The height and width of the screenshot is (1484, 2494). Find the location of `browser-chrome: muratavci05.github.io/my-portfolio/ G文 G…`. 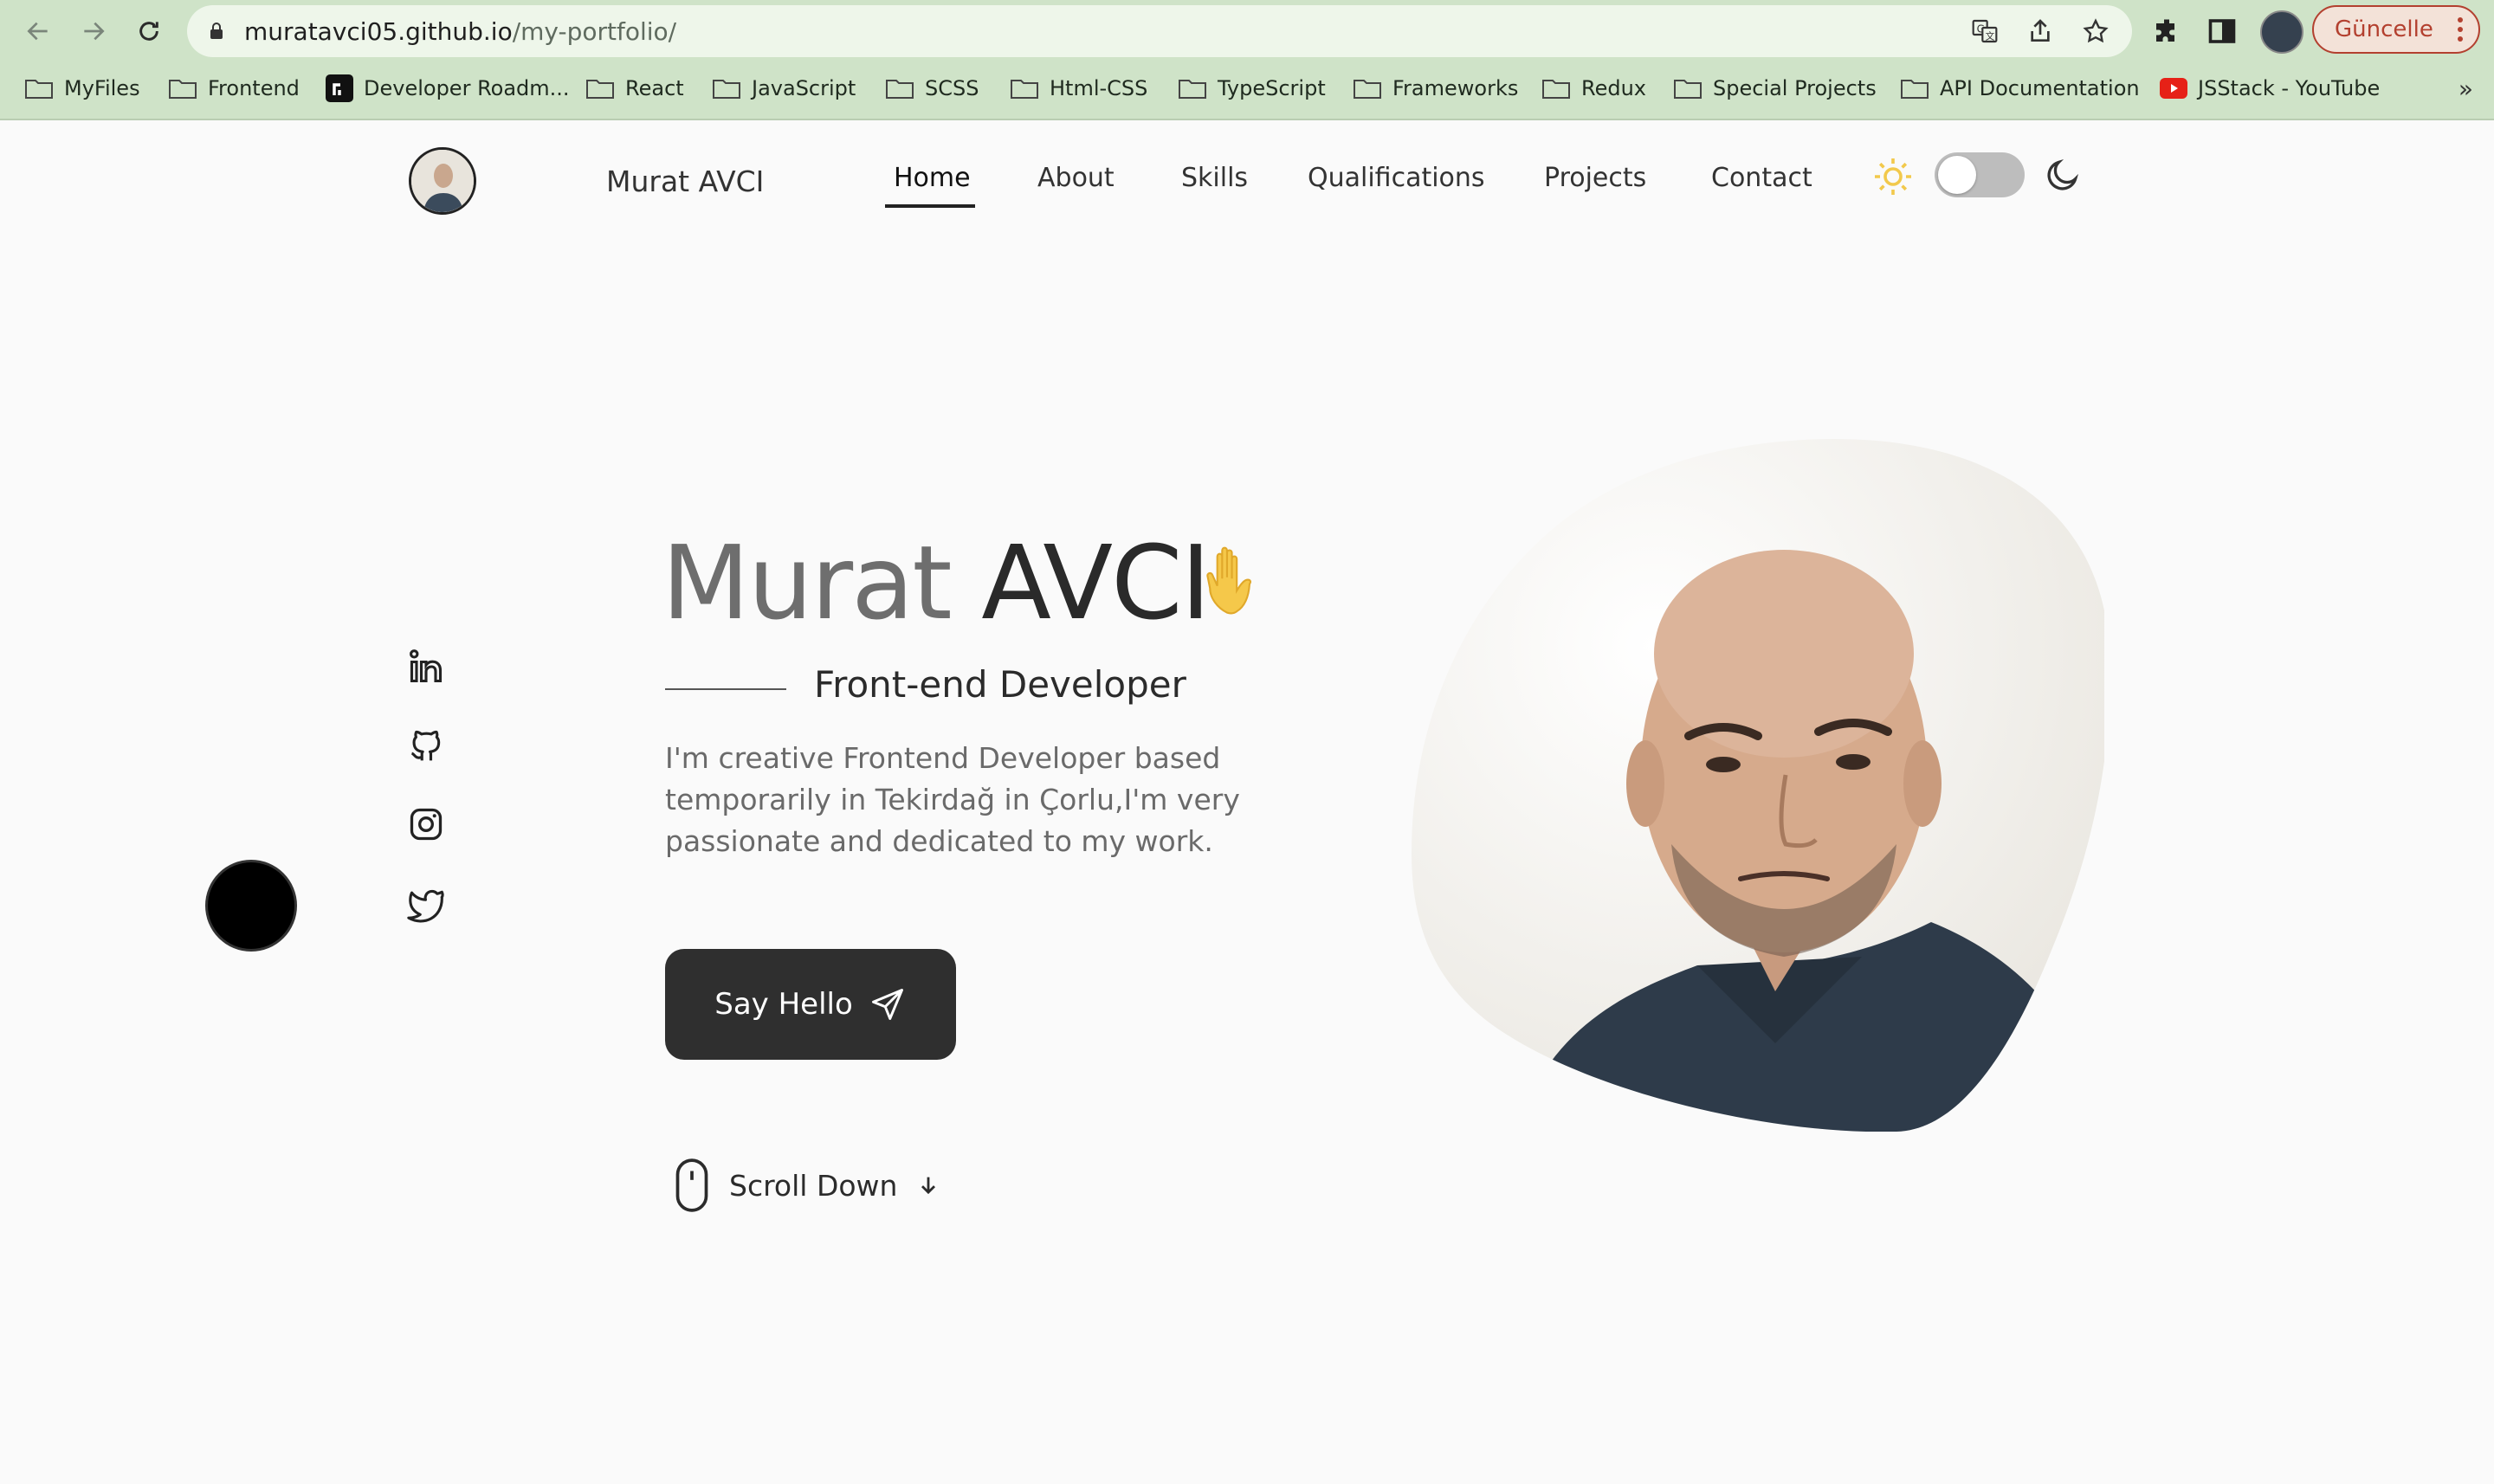

browser-chrome: muratavci05.github.io/my-portfolio/ G文 G… is located at coordinates (1247, 60).